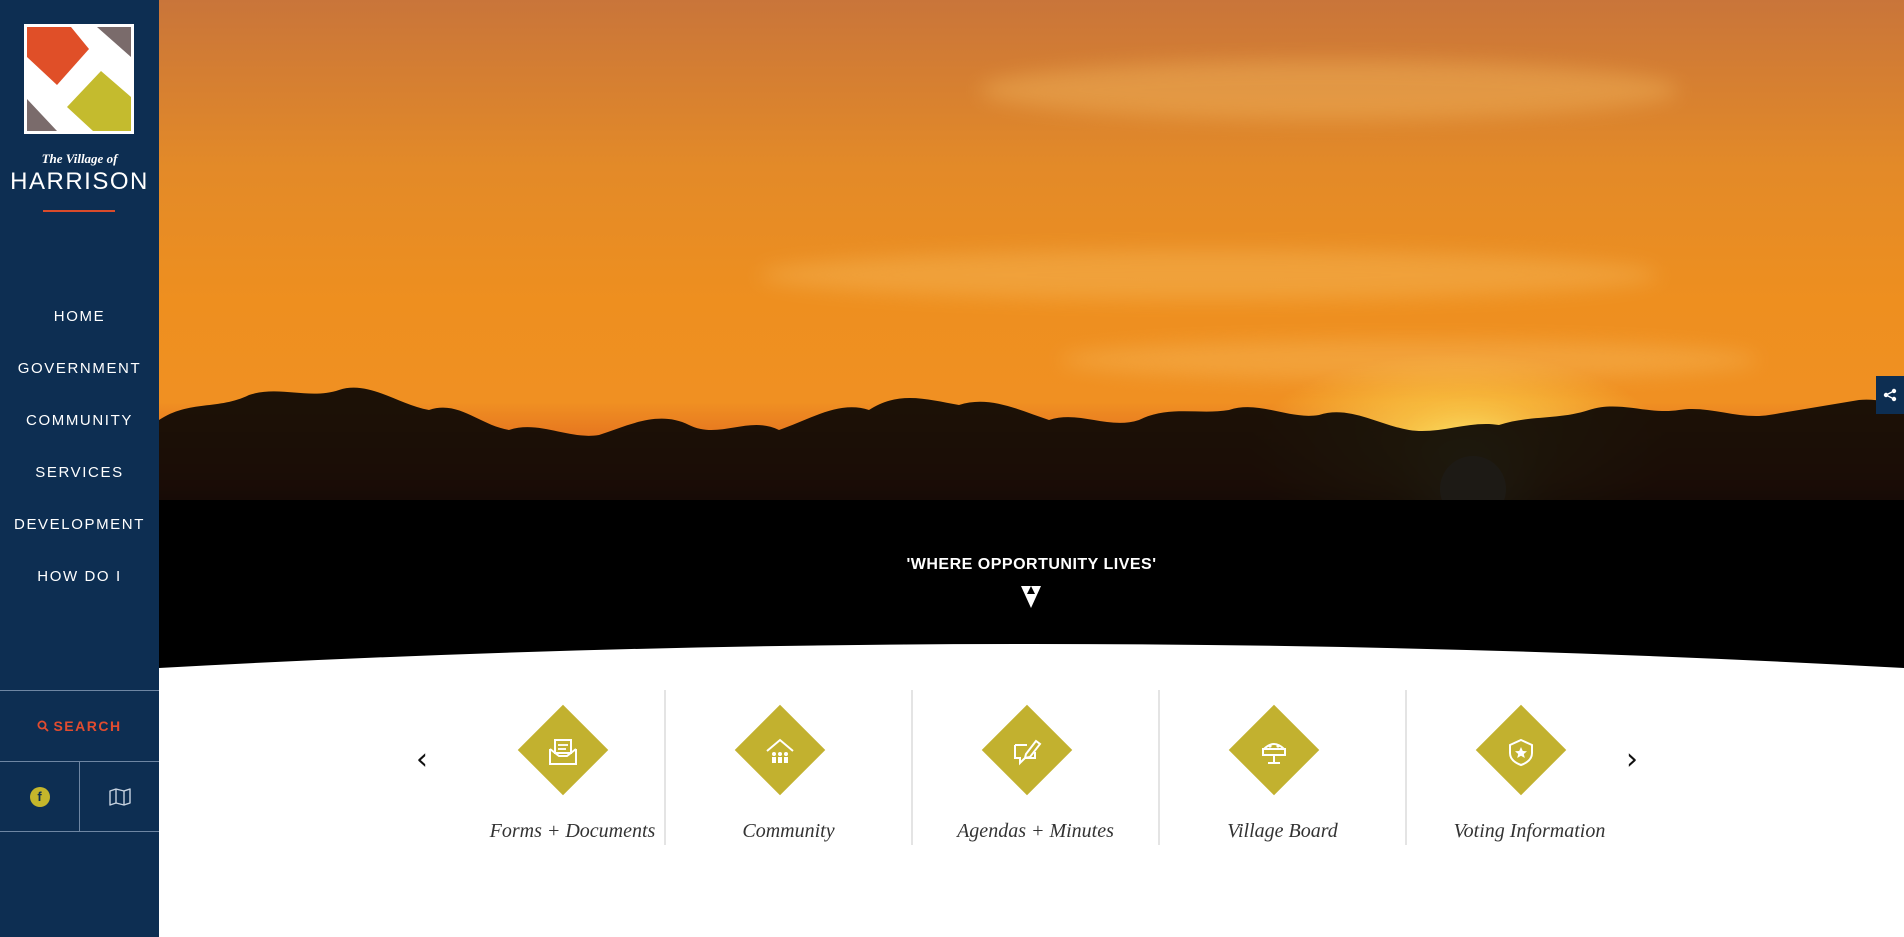 The height and width of the screenshot is (937, 1904). I want to click on nav-item-services: SERVICES, so click(79, 472).